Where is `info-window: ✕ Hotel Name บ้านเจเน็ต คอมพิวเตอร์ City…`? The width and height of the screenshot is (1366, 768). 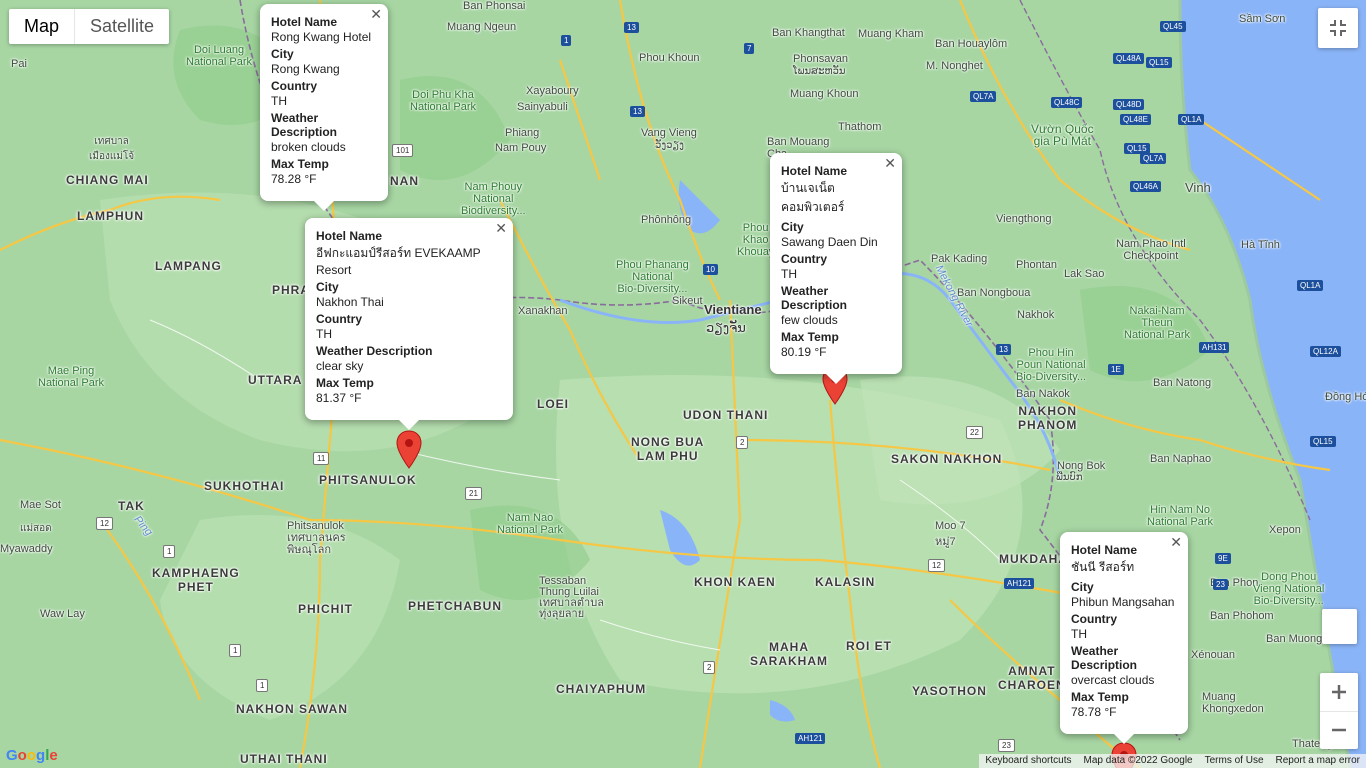 info-window: ✕ Hotel Name บ้านเจเน็ต คอมพิวเตอร์ City… is located at coordinates (836, 268).